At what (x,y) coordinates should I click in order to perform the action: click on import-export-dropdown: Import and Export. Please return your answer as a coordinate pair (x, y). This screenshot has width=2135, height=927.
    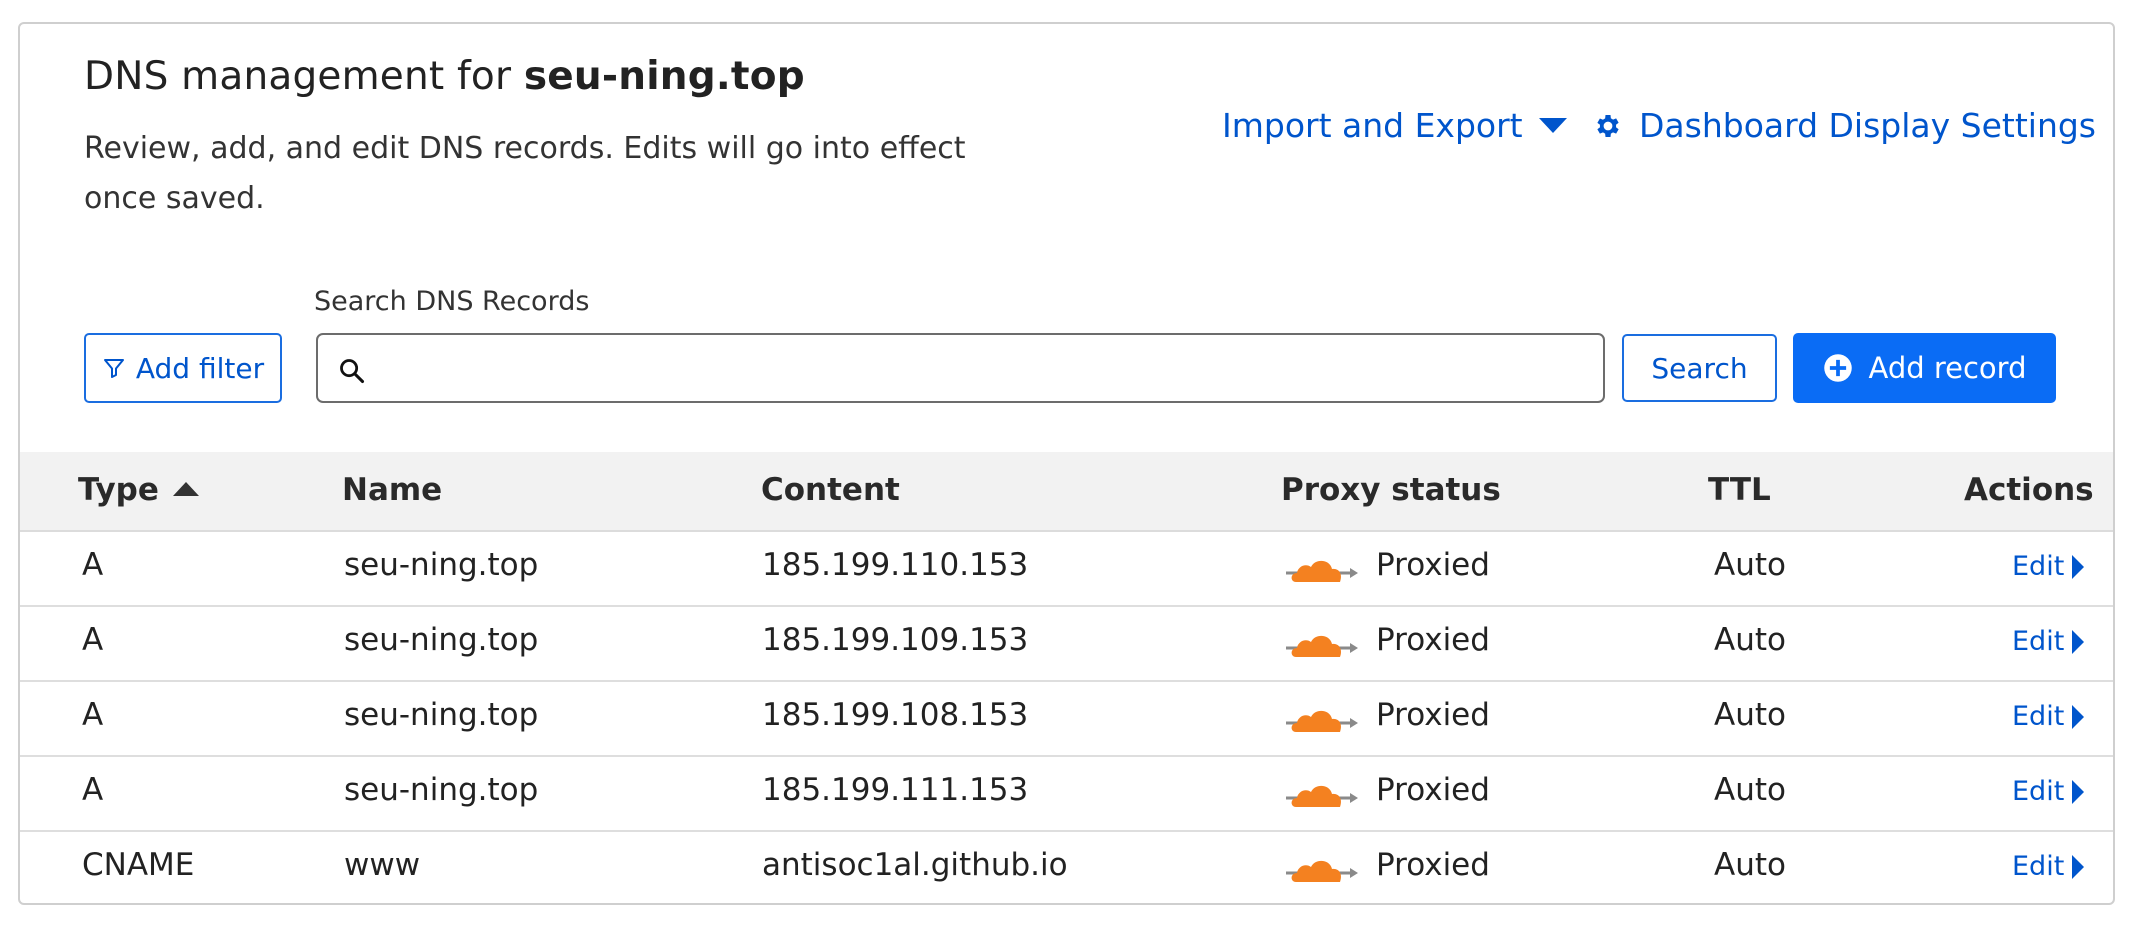
    Looking at the image, I should click on (1394, 125).